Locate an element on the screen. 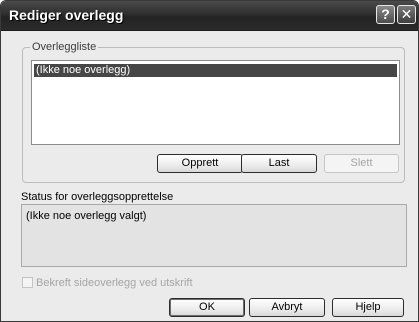 The width and height of the screenshot is (419, 322). title-bar: Rediger overlegg ? ✕ is located at coordinates (209, 16).